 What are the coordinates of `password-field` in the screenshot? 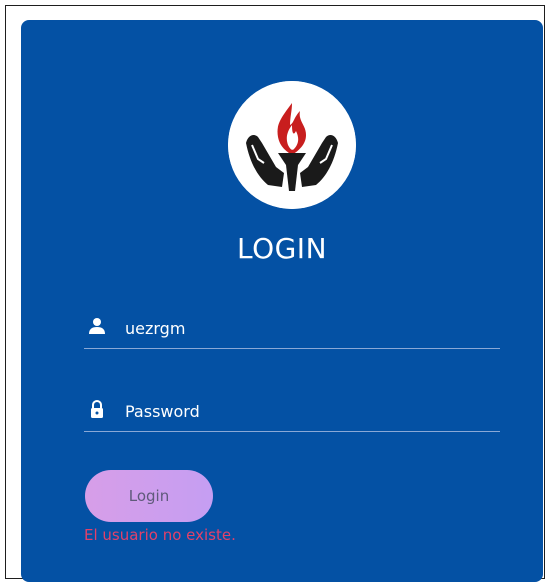 It's located at (292, 414).